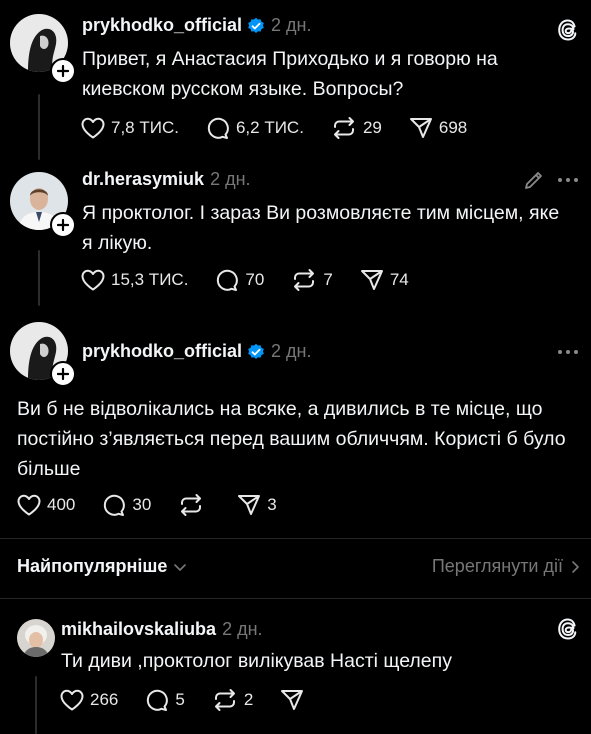  What do you see at coordinates (372, 127) in the screenshot?
I see `repost-count: 29` at bounding box center [372, 127].